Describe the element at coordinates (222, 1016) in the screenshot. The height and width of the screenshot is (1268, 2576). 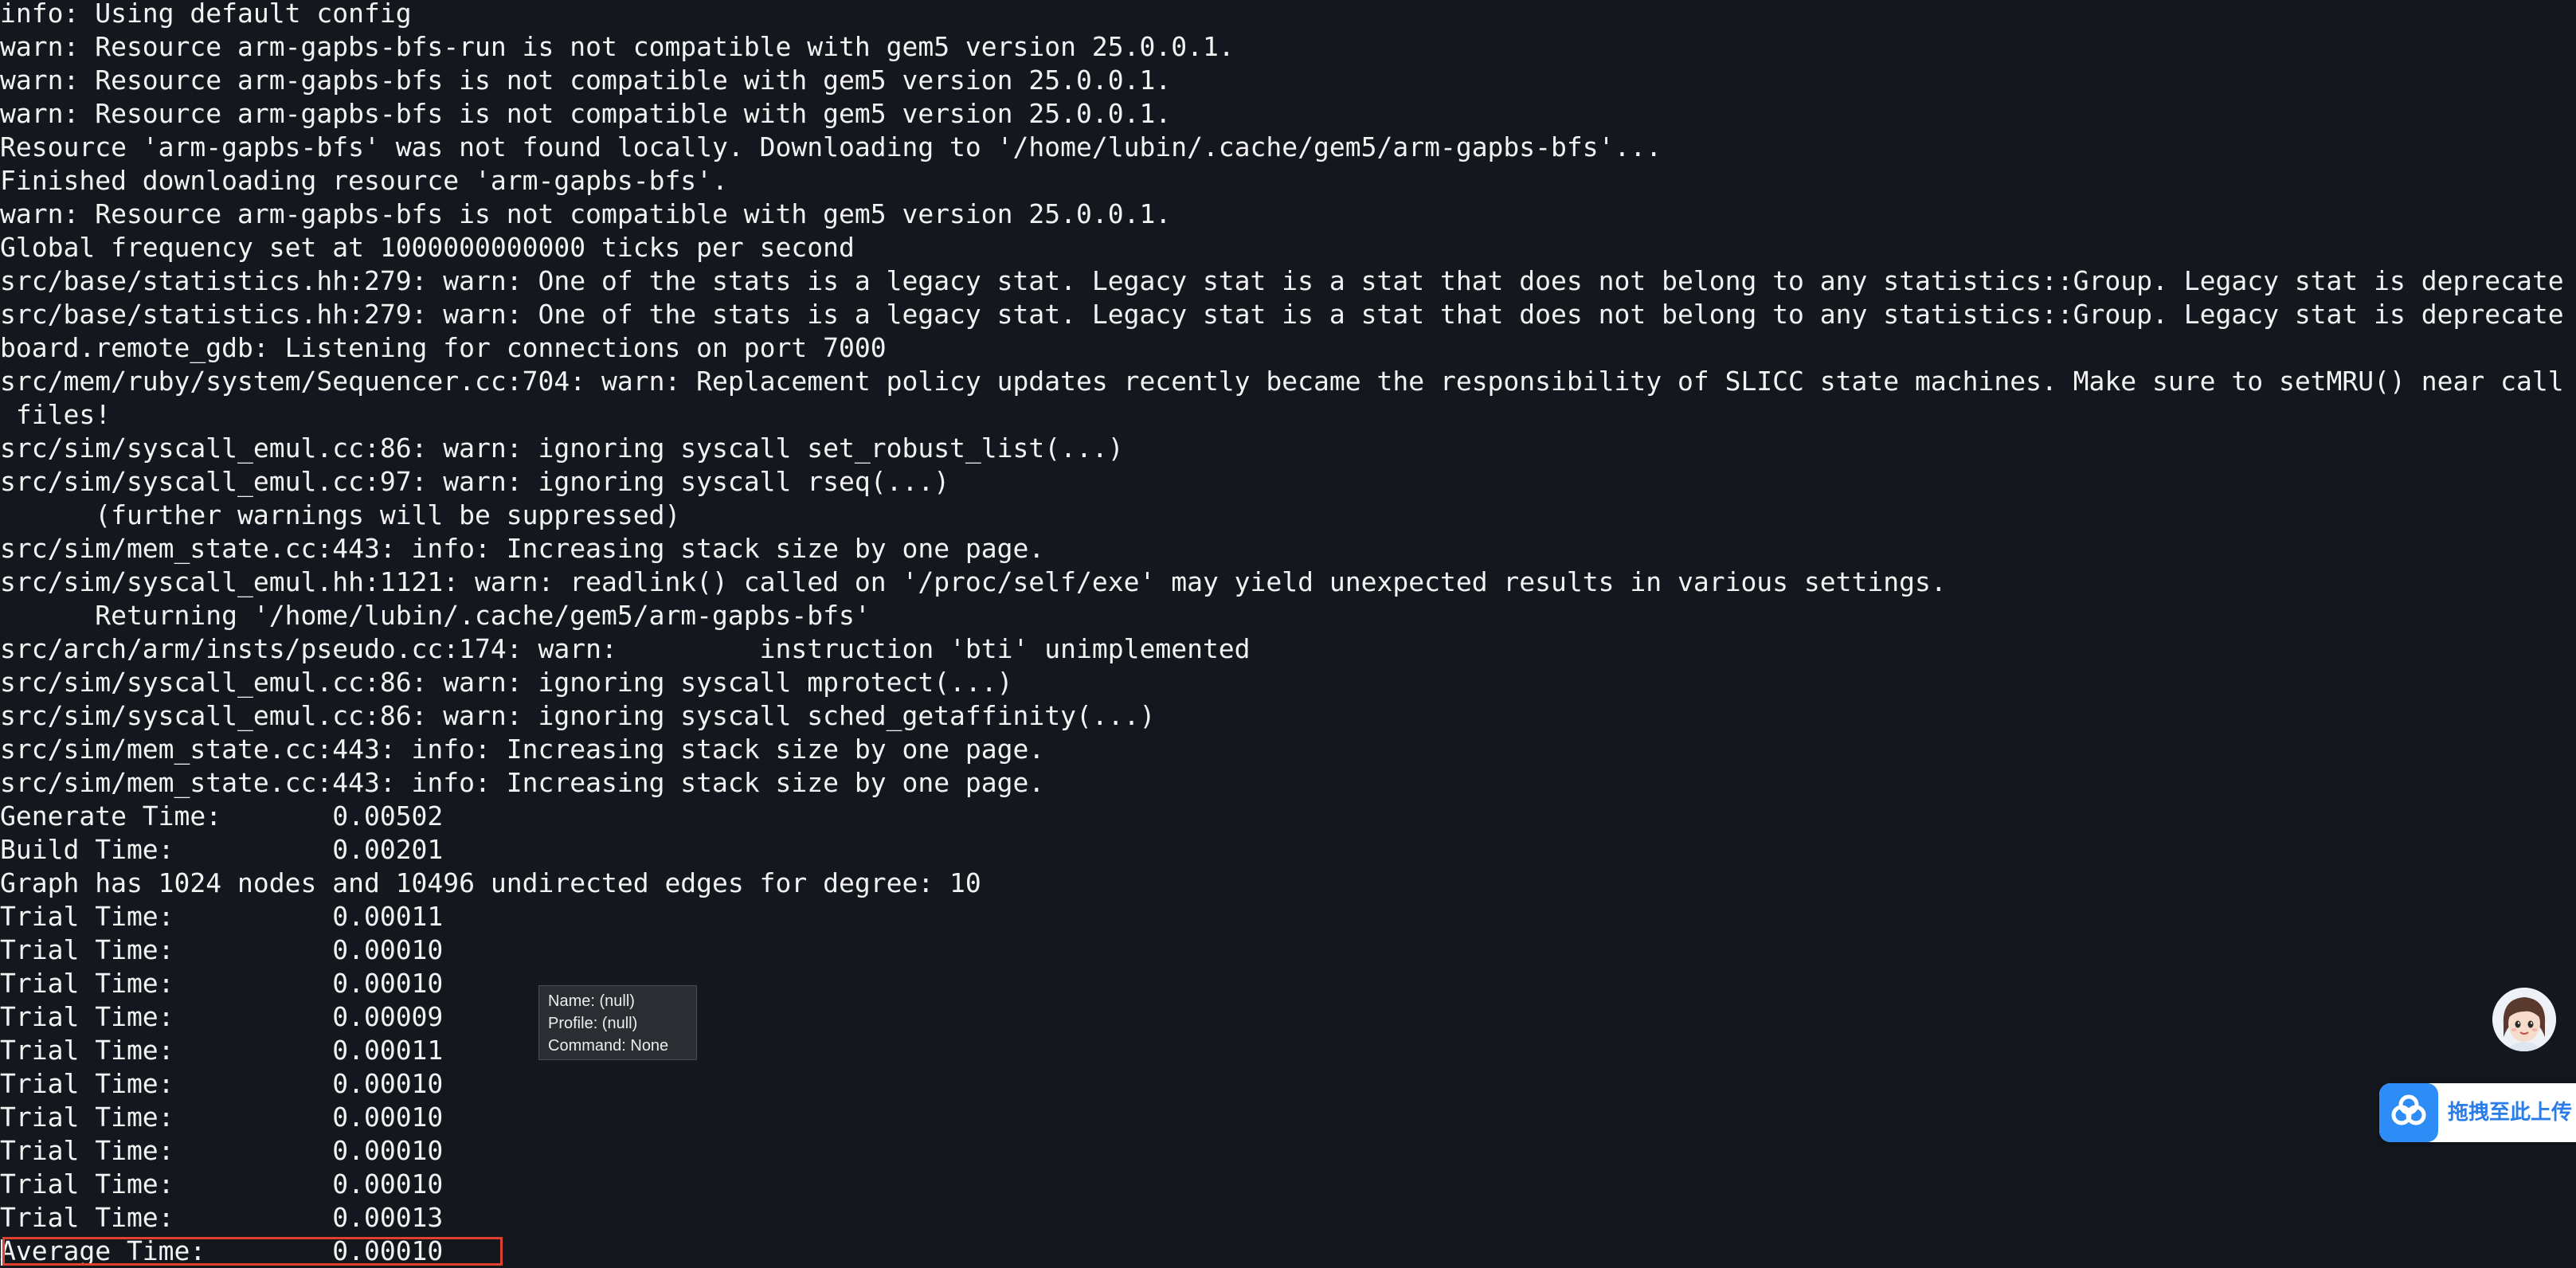
I see `terminal-line: Trial Time: 0.00009` at that location.